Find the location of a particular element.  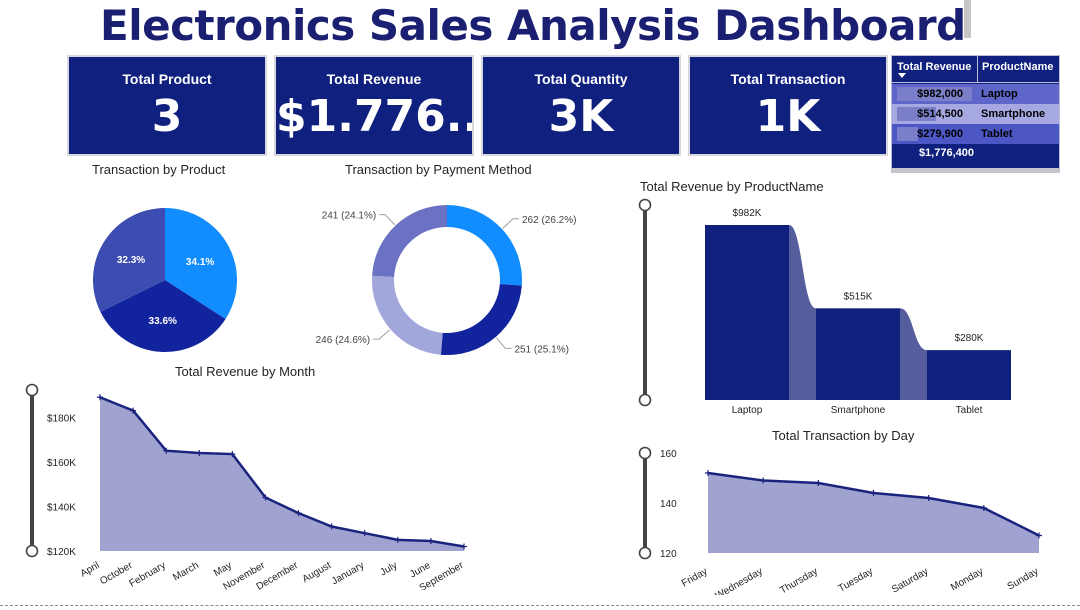

table-total: $1,776,400 is located at coordinates (946, 153).